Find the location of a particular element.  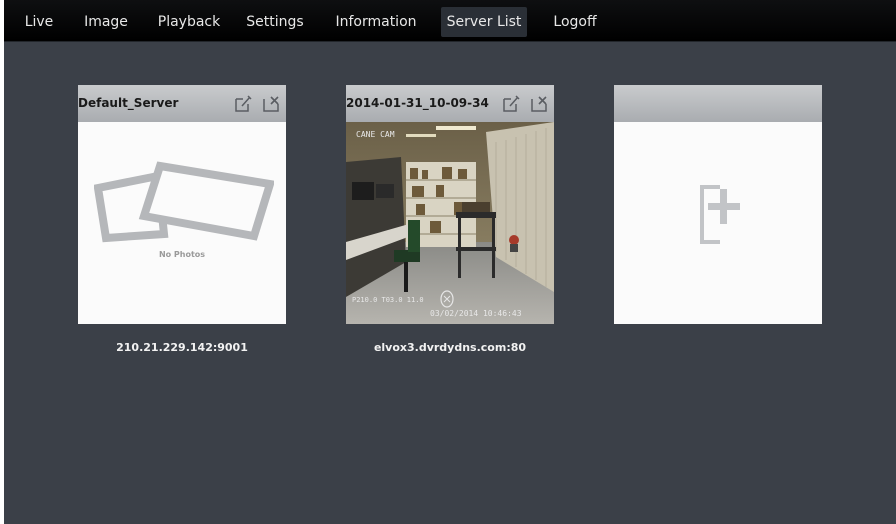

server-thumbnail: No Photos is located at coordinates (182, 223).